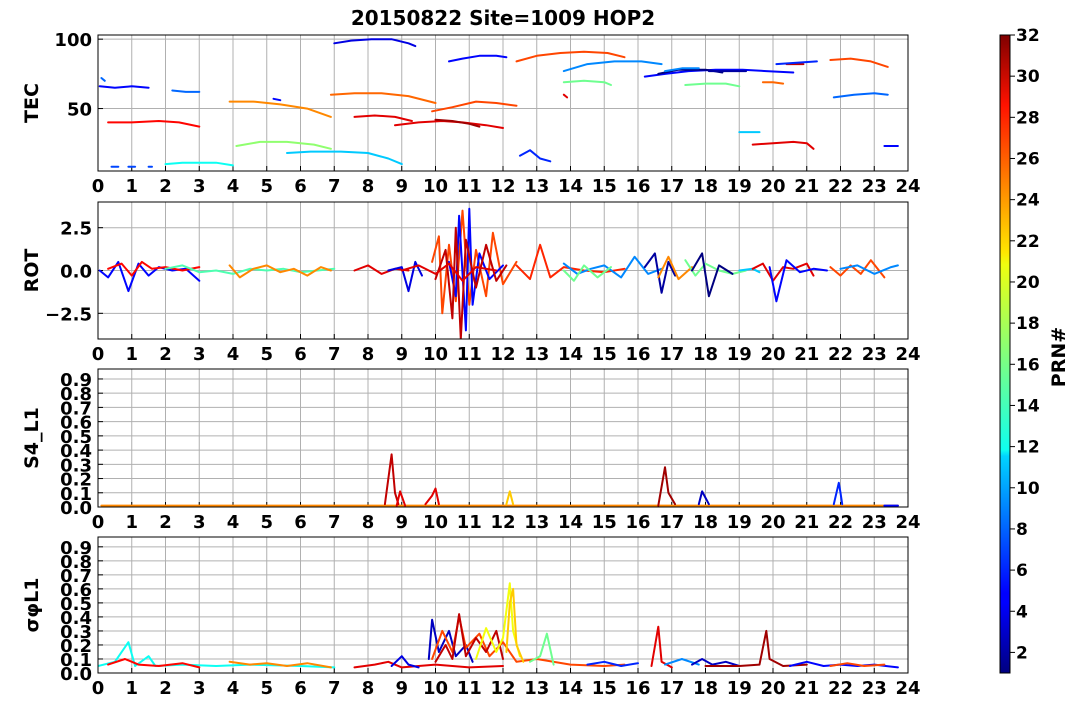  I want to click on colorbar-tick-label: 4, so click(1022, 612).